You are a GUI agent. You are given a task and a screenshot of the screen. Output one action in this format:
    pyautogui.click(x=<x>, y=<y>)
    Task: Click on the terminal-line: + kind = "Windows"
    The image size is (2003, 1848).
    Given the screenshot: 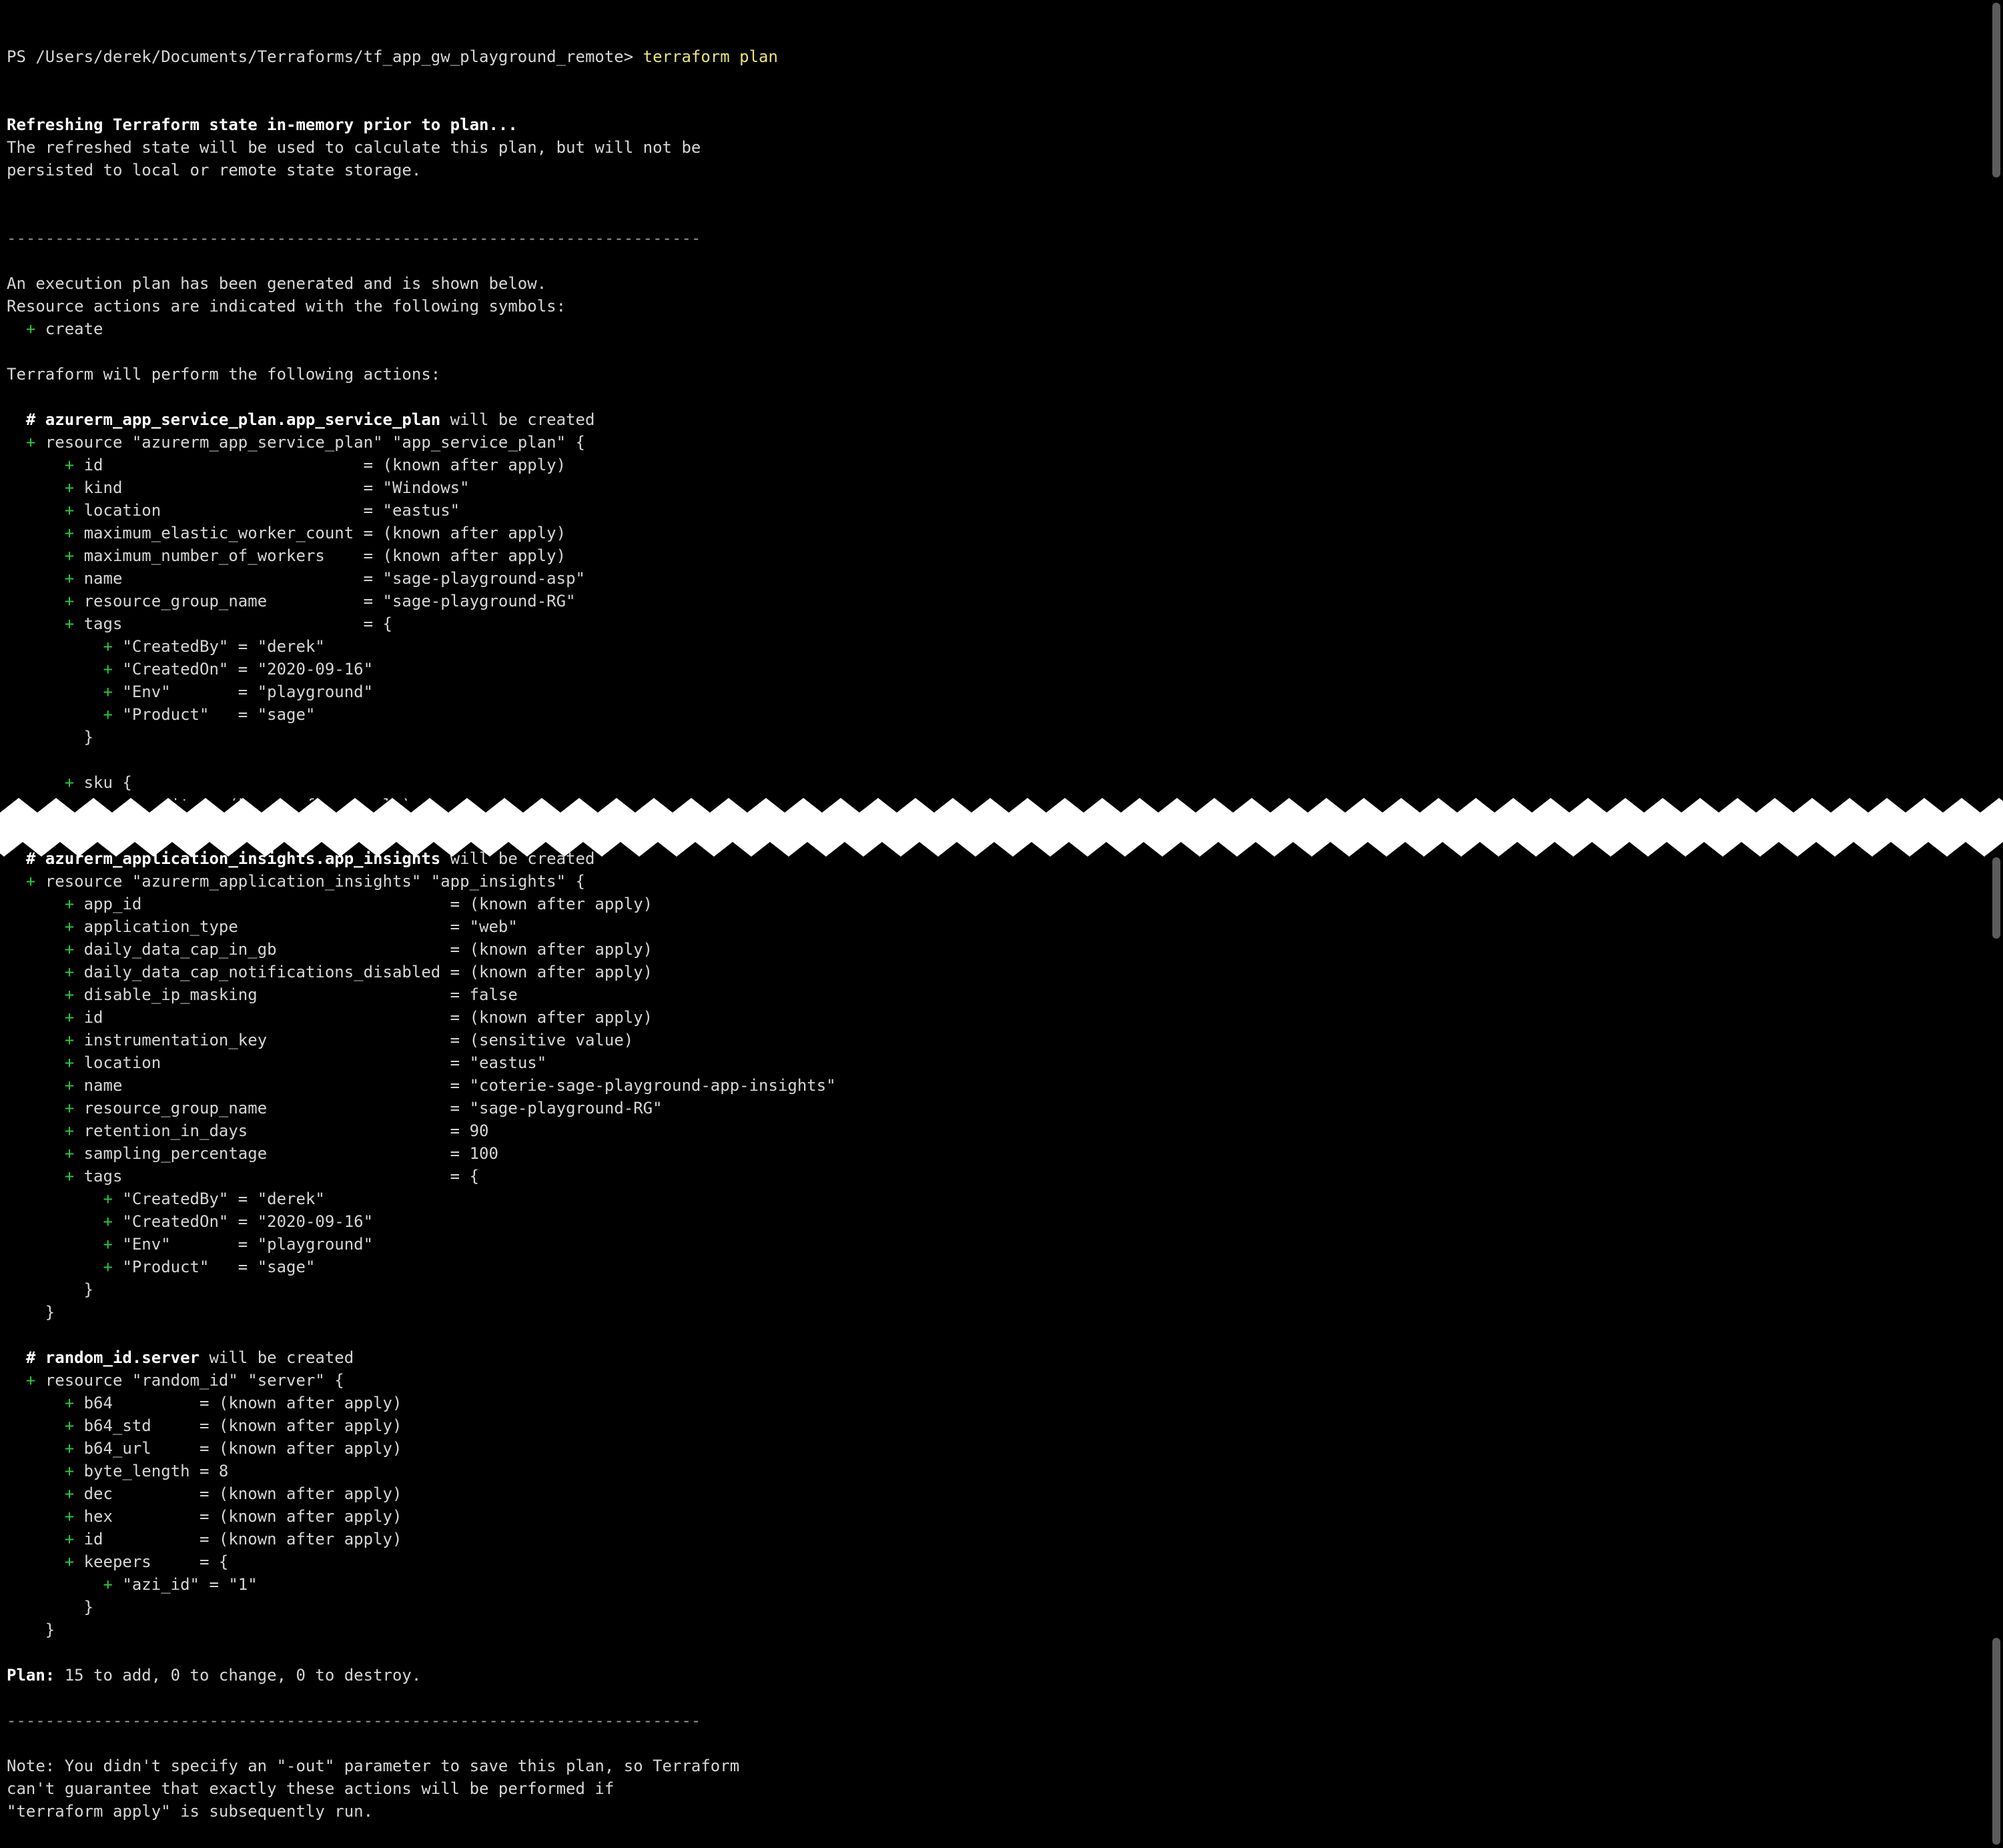 What is the action you would take?
    pyautogui.click(x=995, y=488)
    